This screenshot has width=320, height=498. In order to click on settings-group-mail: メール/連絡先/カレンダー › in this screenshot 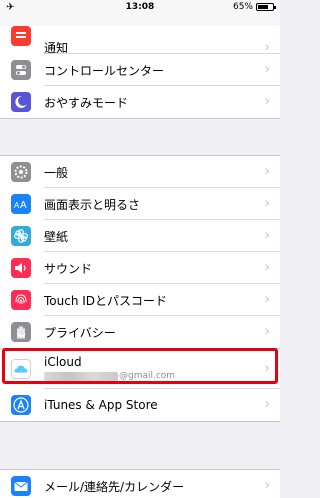, I will do `click(140, 483)`.